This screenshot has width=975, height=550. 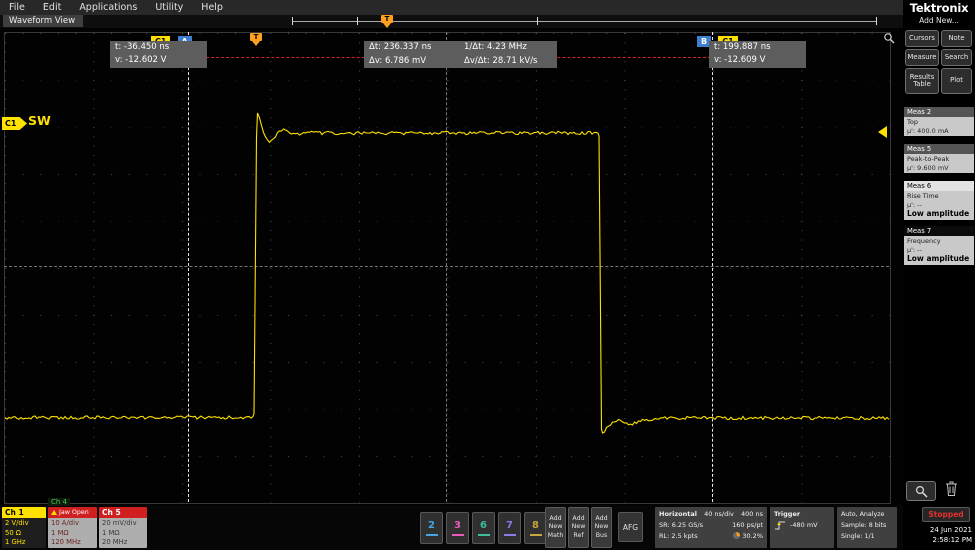 What do you see at coordinates (719, 514) in the screenshot?
I see `horizontal-scale: 40 ns/div` at bounding box center [719, 514].